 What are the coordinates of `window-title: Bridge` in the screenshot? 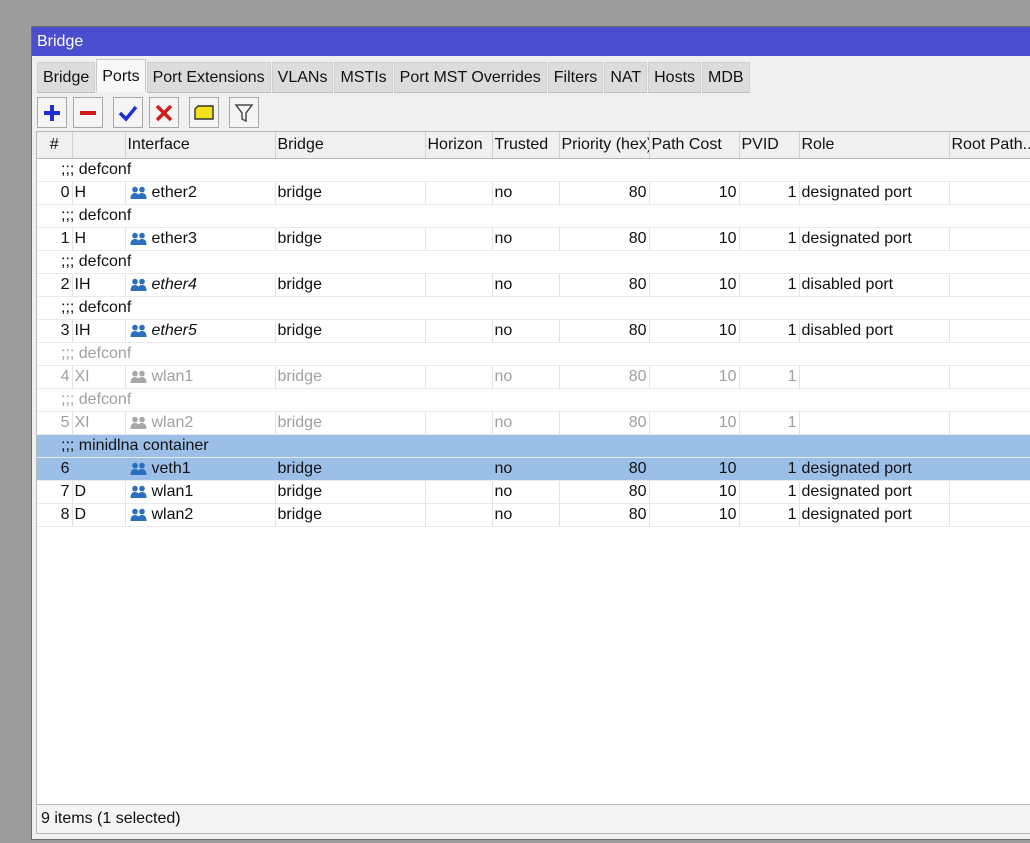 It's located at (531, 41).